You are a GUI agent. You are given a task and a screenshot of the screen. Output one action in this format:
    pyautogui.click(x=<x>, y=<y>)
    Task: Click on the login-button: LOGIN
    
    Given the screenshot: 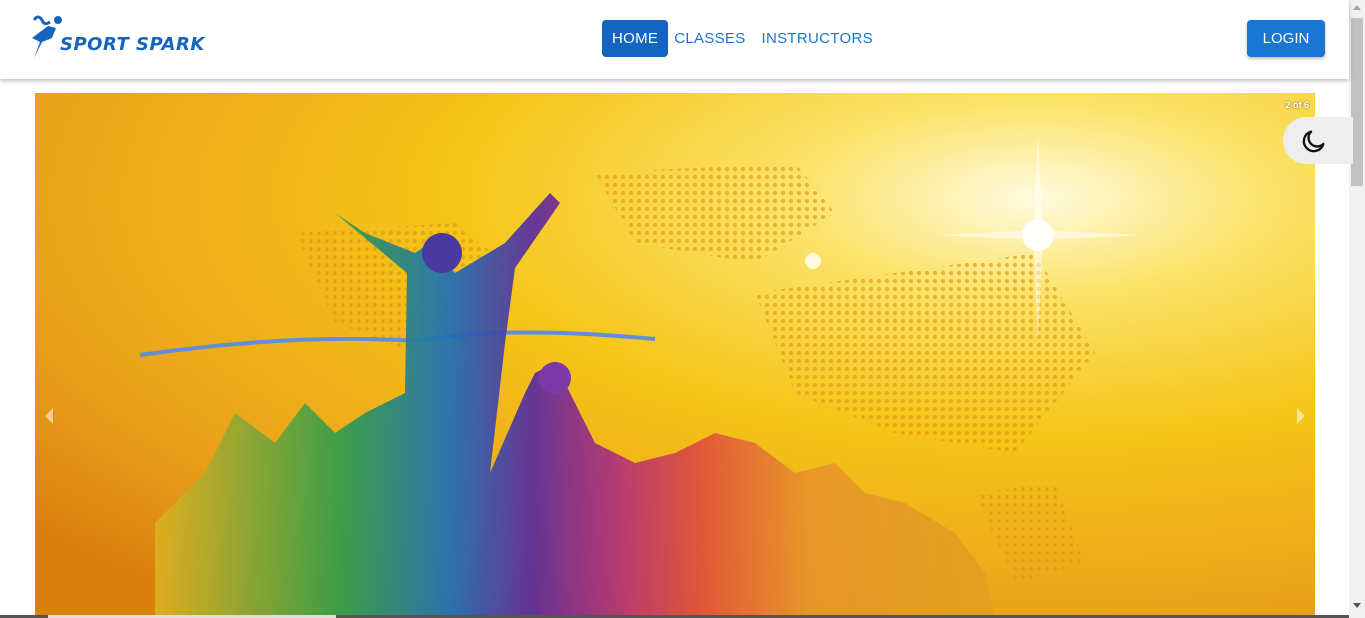 What is the action you would take?
    pyautogui.click(x=1286, y=38)
    